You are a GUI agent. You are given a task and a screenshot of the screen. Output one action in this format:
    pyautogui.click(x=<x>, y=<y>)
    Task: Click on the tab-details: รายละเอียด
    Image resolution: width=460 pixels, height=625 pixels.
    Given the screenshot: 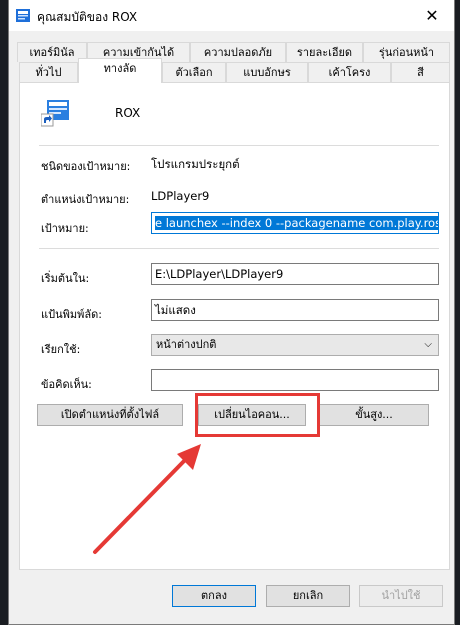 What is the action you would take?
    pyautogui.click(x=324, y=52)
    